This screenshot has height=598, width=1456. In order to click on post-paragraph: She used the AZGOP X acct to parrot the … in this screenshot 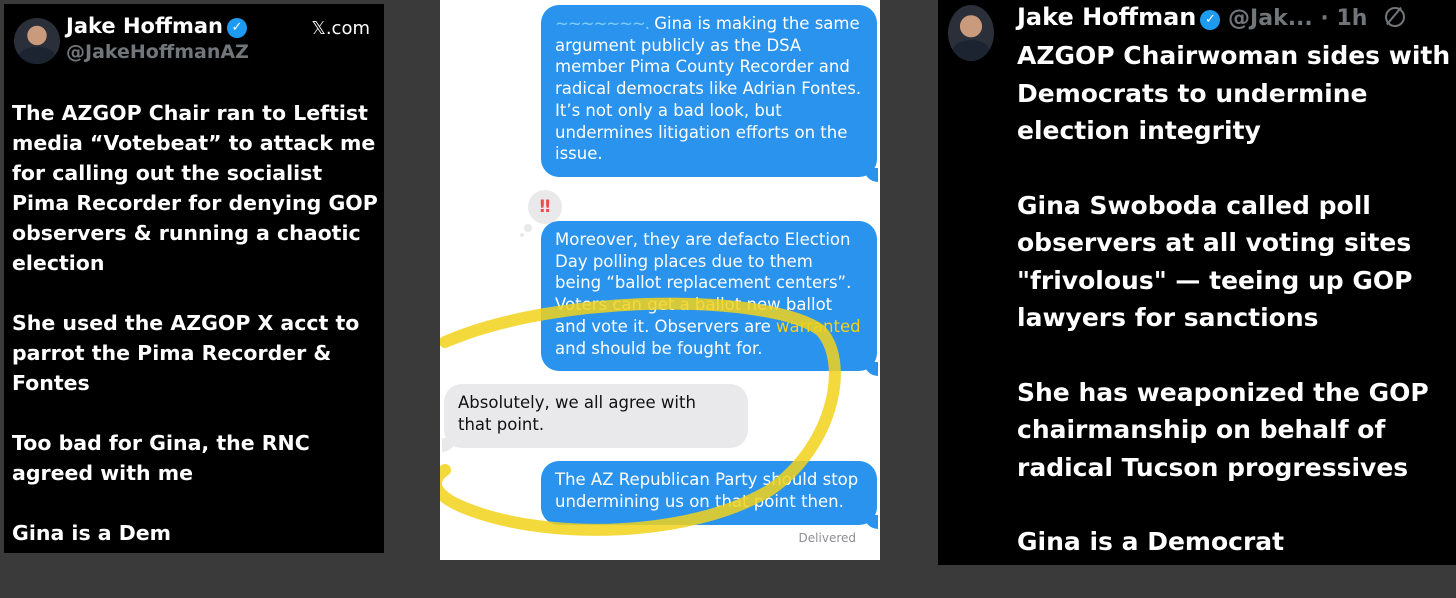, I will do `click(186, 353)`.